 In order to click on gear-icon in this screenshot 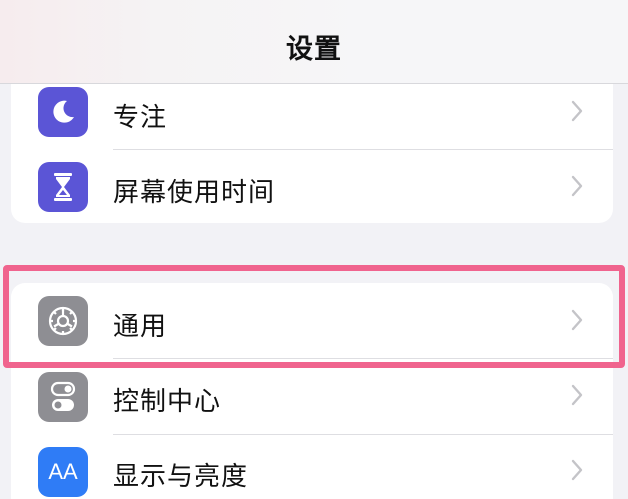, I will do `click(63, 321)`.